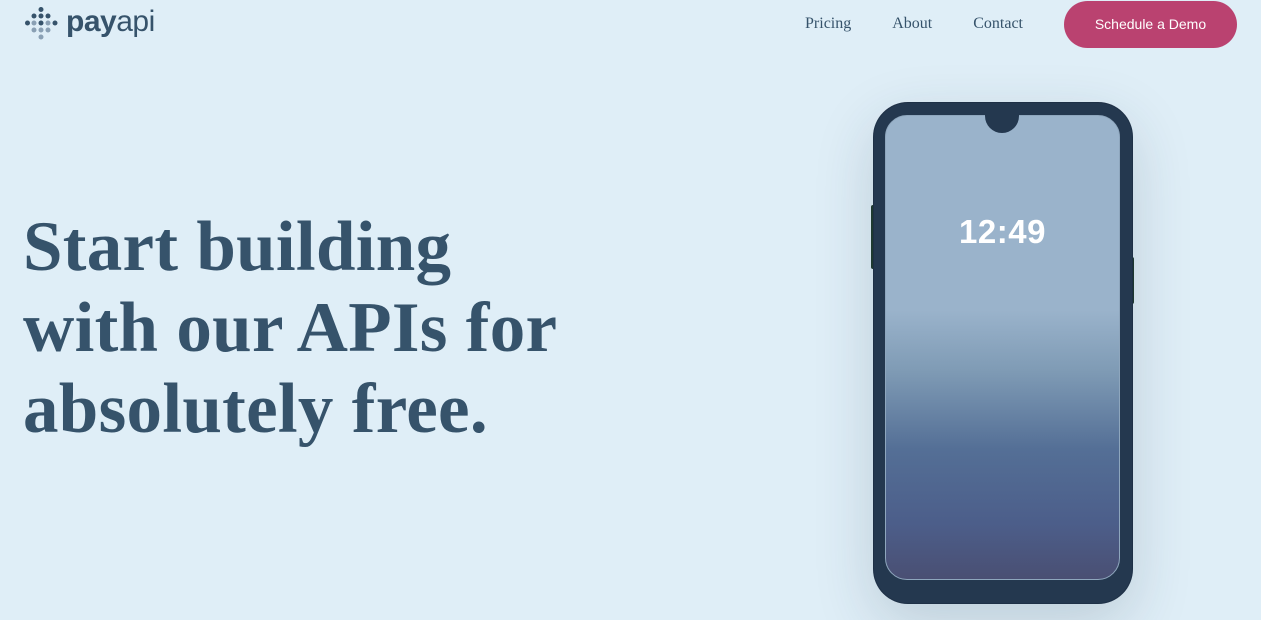 The image size is (1261, 620). What do you see at coordinates (1002, 231) in the screenshot?
I see `phone-clock: 12:49` at bounding box center [1002, 231].